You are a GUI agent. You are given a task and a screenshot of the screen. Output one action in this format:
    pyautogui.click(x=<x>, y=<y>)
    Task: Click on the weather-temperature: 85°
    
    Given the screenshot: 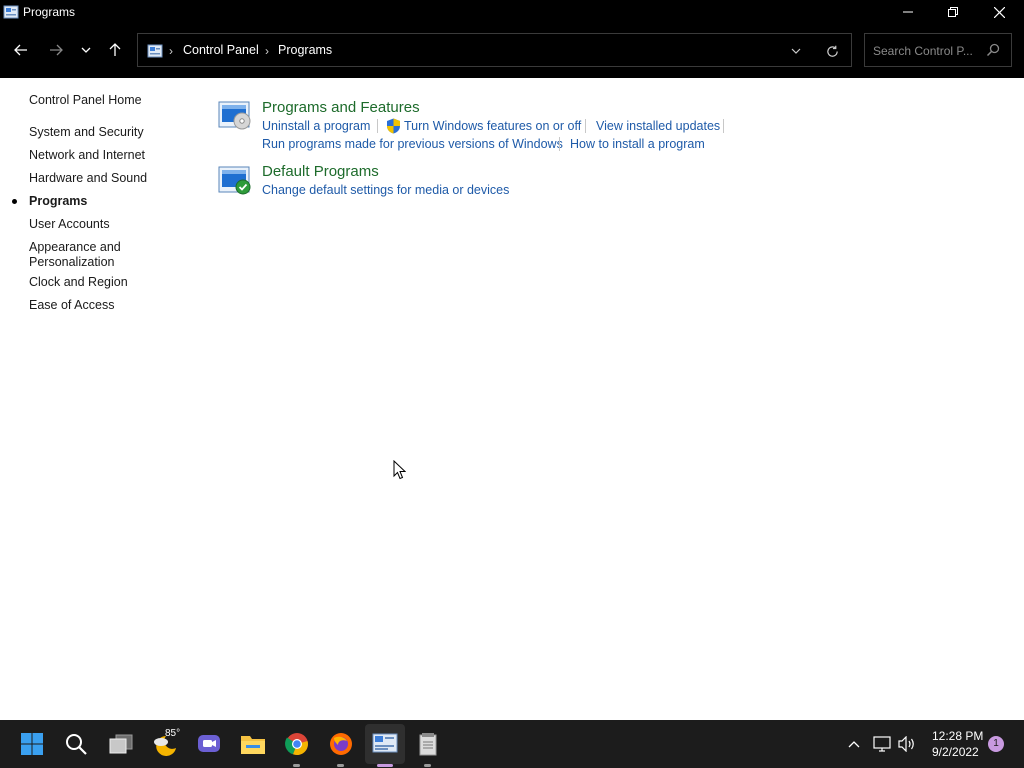 What is the action you would take?
    pyautogui.click(x=173, y=733)
    